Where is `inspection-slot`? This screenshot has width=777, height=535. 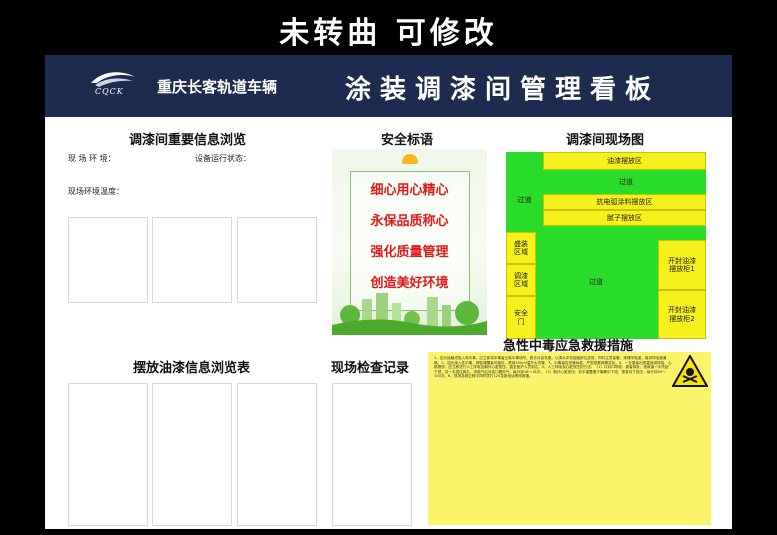
inspection-slot is located at coordinates (372, 454).